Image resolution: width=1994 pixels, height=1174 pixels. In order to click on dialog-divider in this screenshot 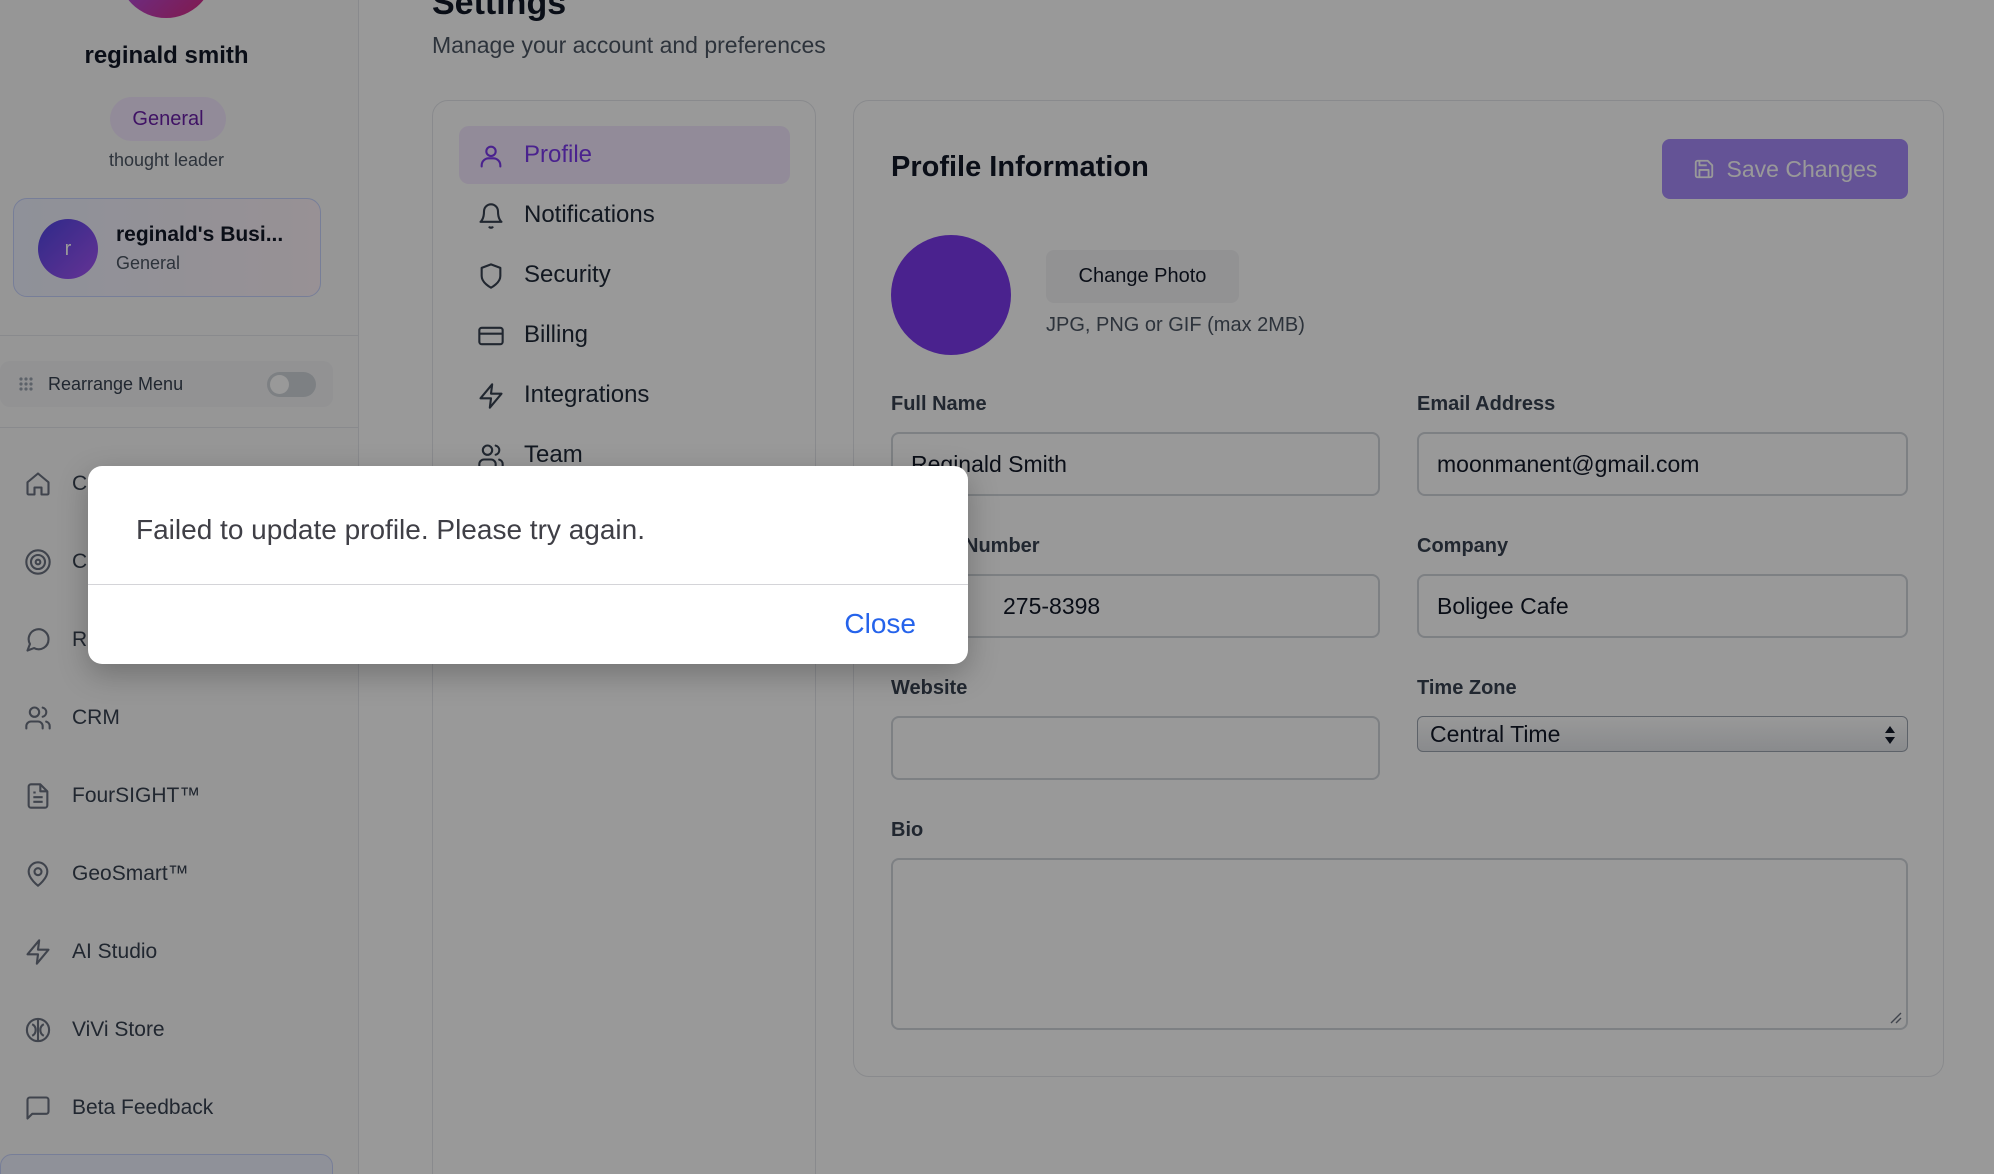, I will do `click(528, 584)`.